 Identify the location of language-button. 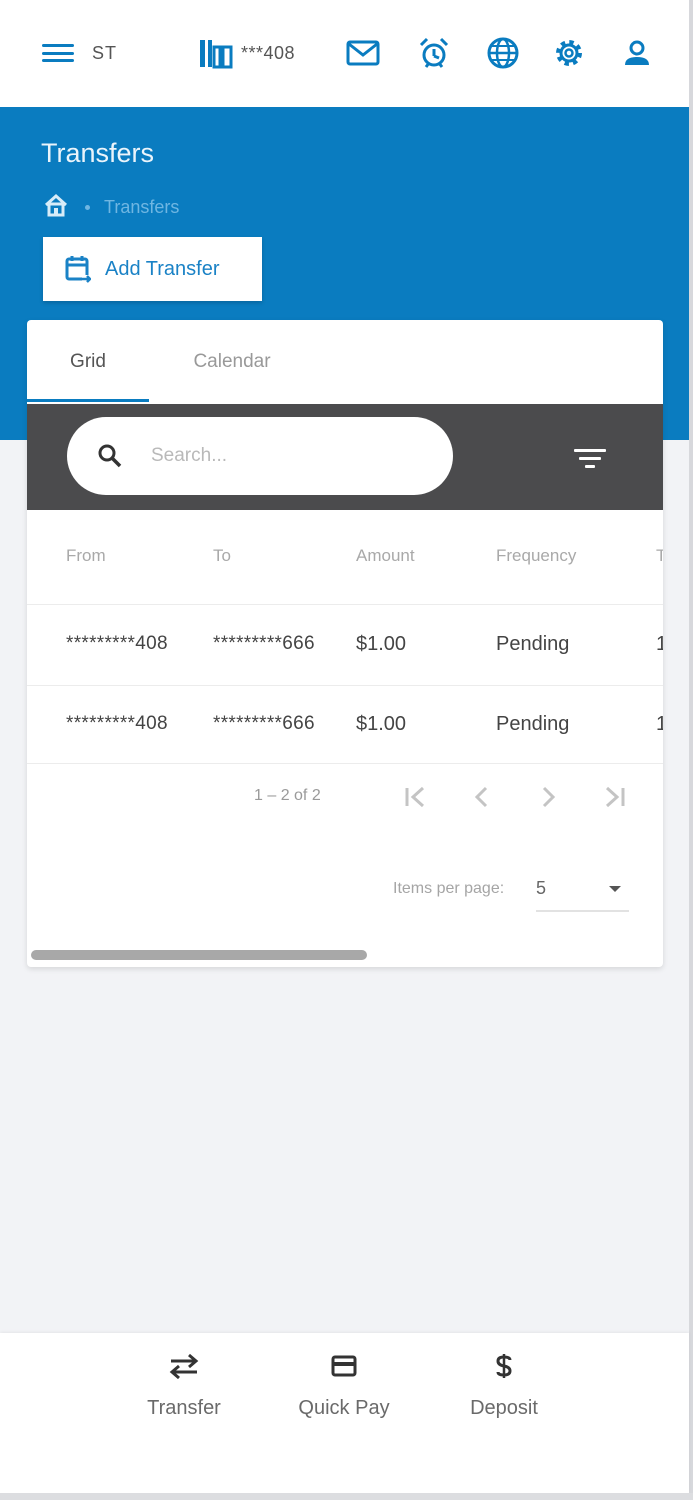
(503, 53).